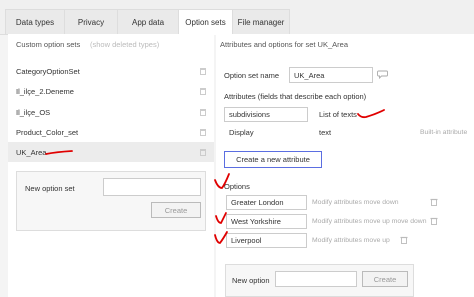 This screenshot has width=474, height=297. I want to click on tab-app-data: App data, so click(148, 21).